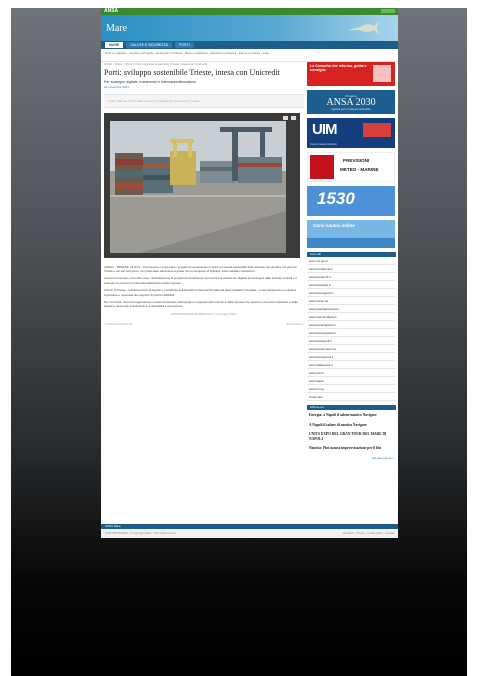 This screenshot has height=676, width=480. Describe the element at coordinates (388, 11) in the screenshot. I see `top-right-button` at that location.